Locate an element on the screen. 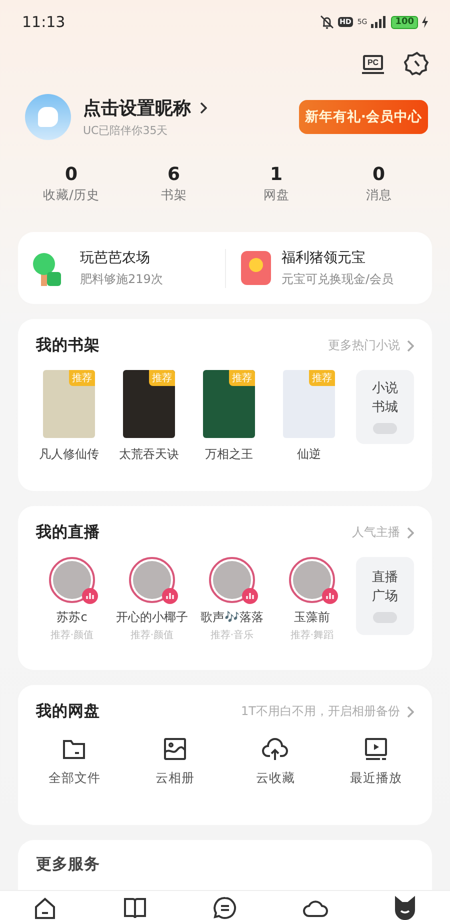 The image size is (450, 920). promo-subtitle: 肥料够施219次 is located at coordinates (121, 279).